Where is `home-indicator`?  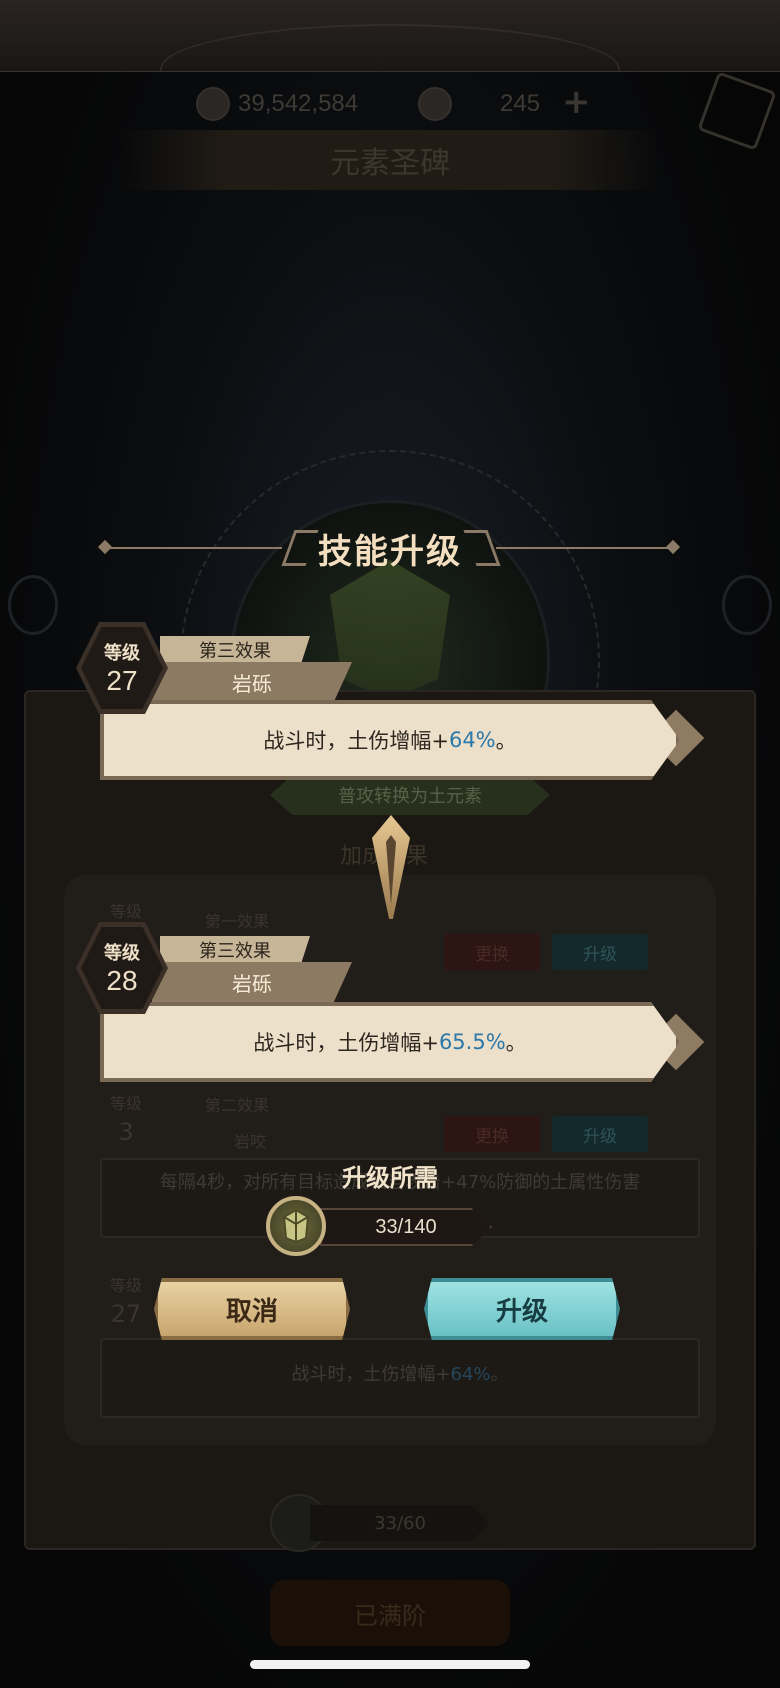 home-indicator is located at coordinates (390, 1664).